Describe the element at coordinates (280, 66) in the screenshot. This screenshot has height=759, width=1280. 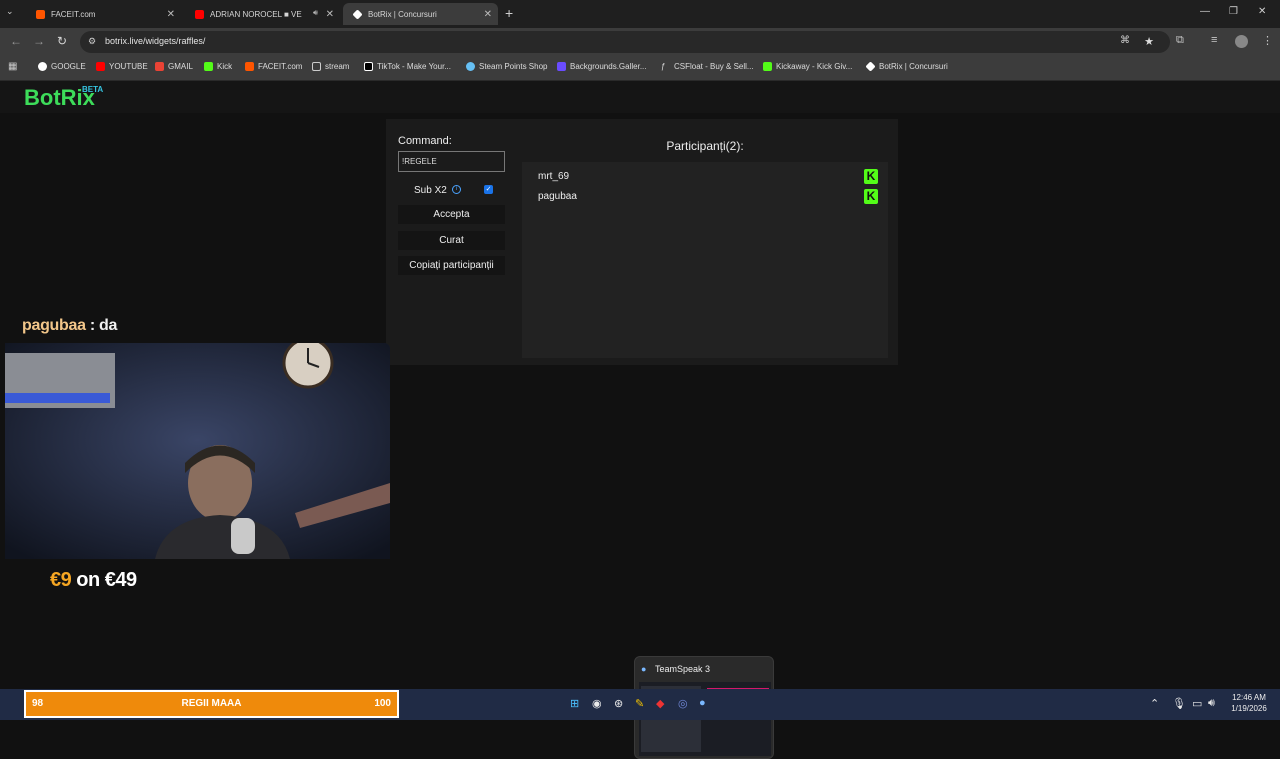
I see `bookmark-label: FACEIT.com` at that location.